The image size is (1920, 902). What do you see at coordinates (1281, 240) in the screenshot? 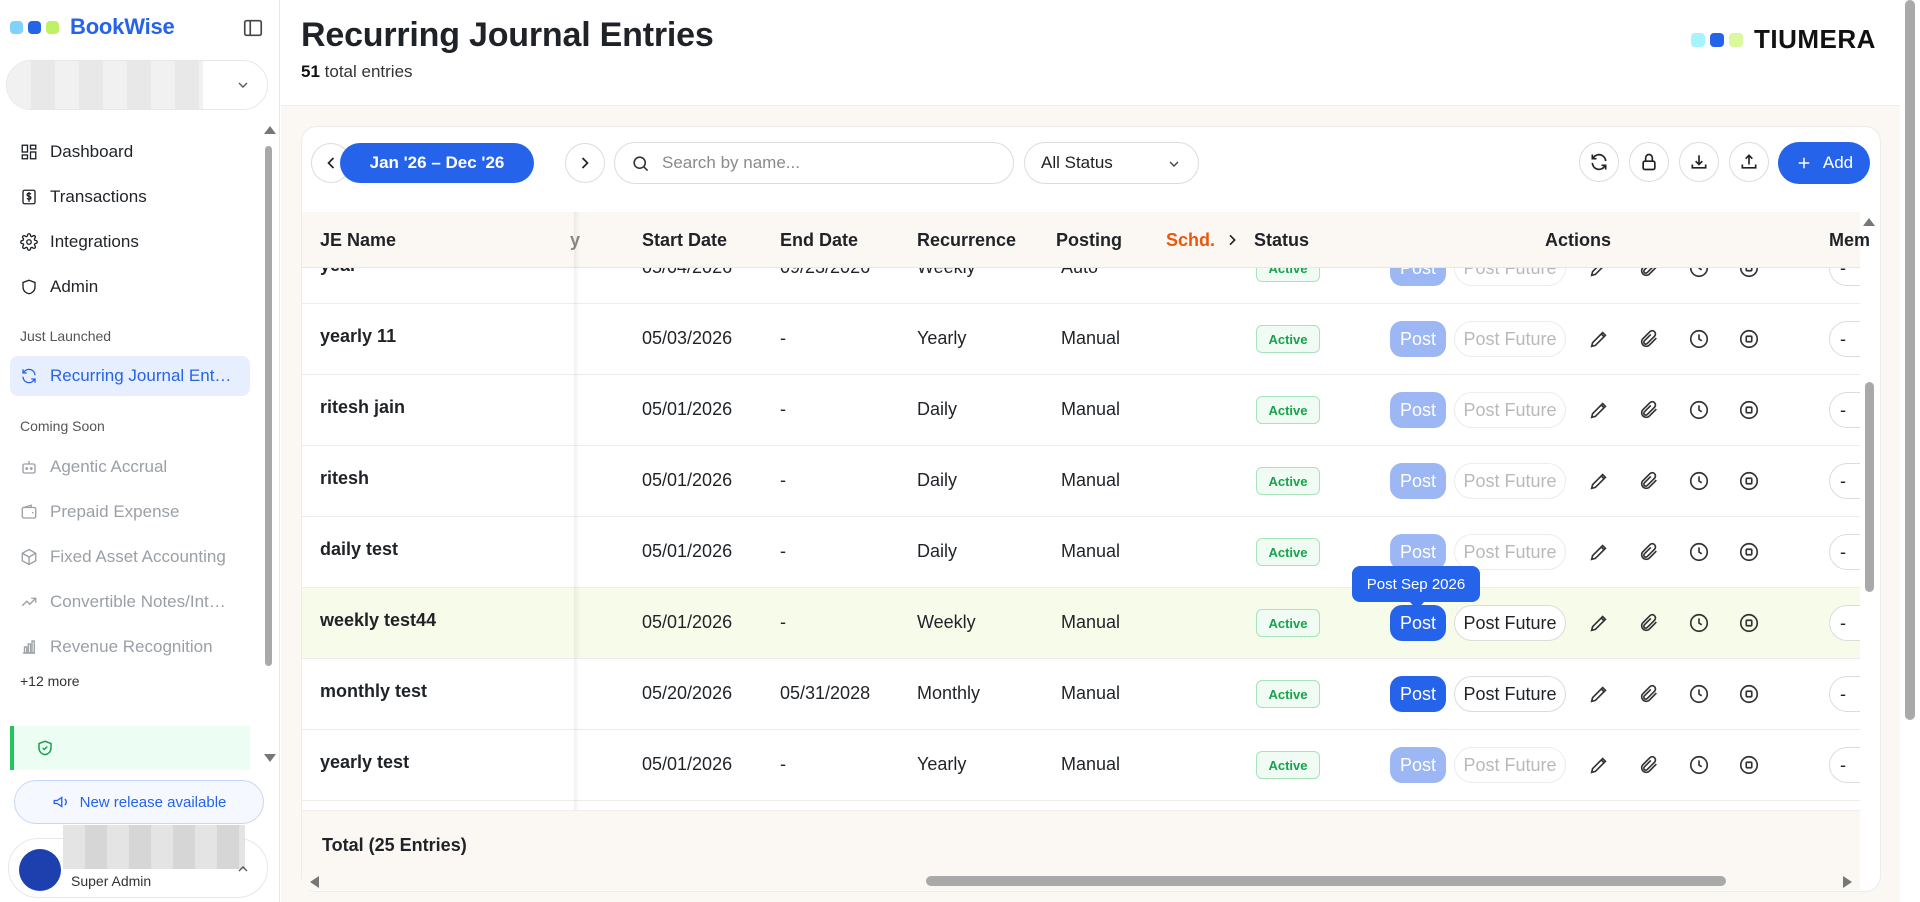
I see `column-header-status: Status` at bounding box center [1281, 240].